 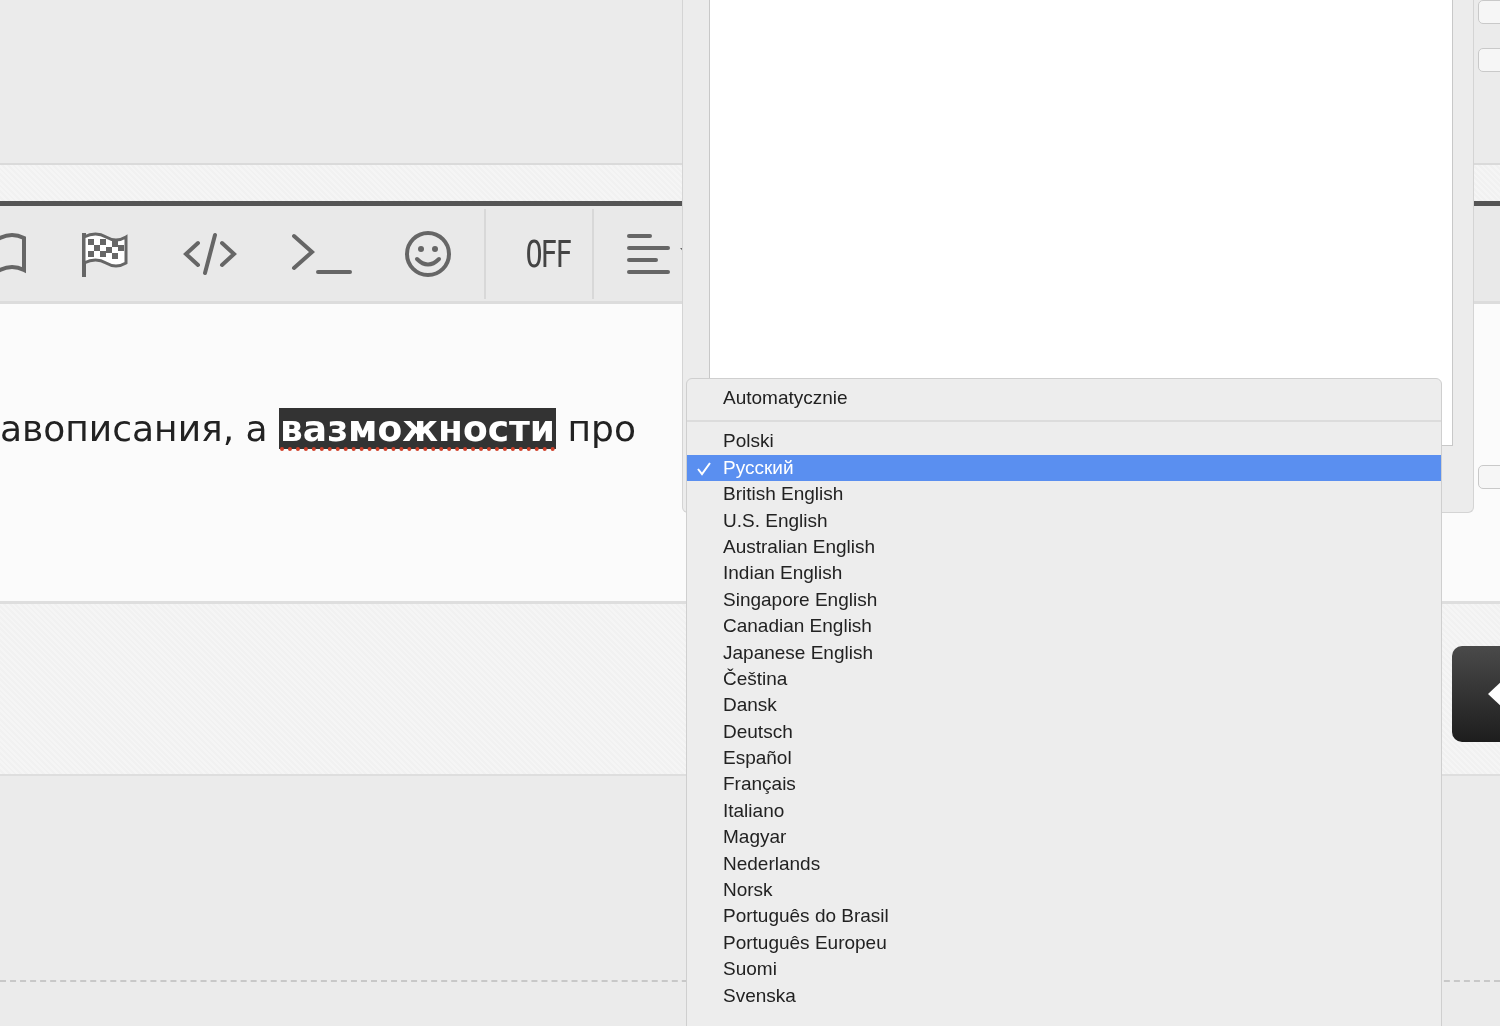 What do you see at coordinates (1064, 758) in the screenshot?
I see `menu-item: Español` at bounding box center [1064, 758].